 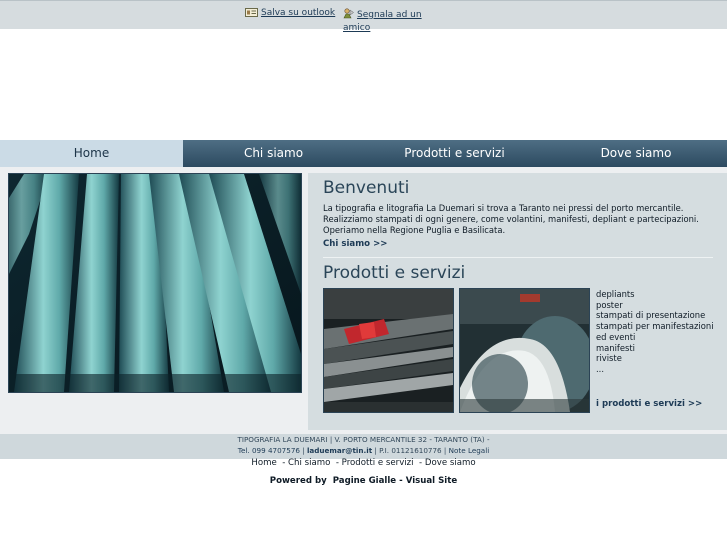 What do you see at coordinates (273, 153) in the screenshot?
I see `nav-chi-siamo: Chi siamo` at bounding box center [273, 153].